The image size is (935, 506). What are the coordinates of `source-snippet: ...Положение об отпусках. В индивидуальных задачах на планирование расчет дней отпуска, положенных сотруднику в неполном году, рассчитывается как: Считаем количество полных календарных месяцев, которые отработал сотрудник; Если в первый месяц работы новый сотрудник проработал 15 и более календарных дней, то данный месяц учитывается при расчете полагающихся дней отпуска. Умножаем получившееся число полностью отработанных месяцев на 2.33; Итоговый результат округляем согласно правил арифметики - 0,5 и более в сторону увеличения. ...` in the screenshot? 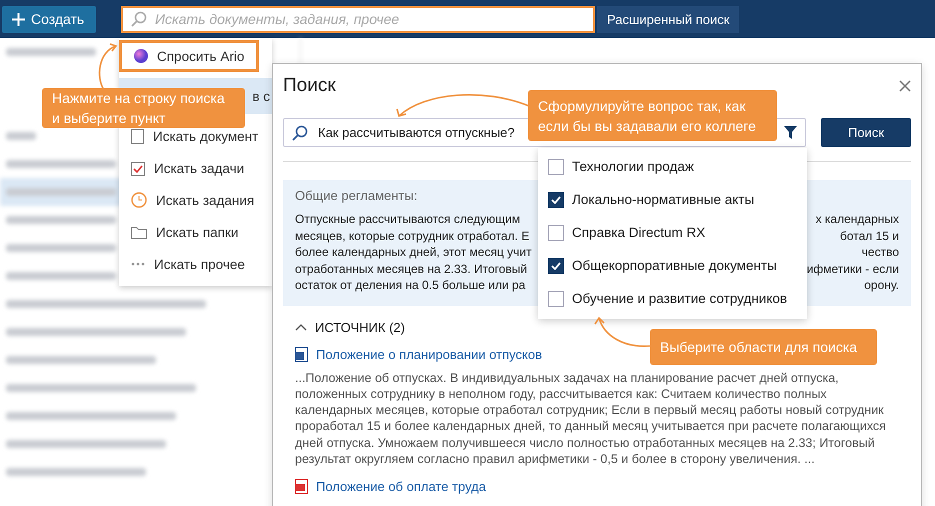 It's located at (591, 419).